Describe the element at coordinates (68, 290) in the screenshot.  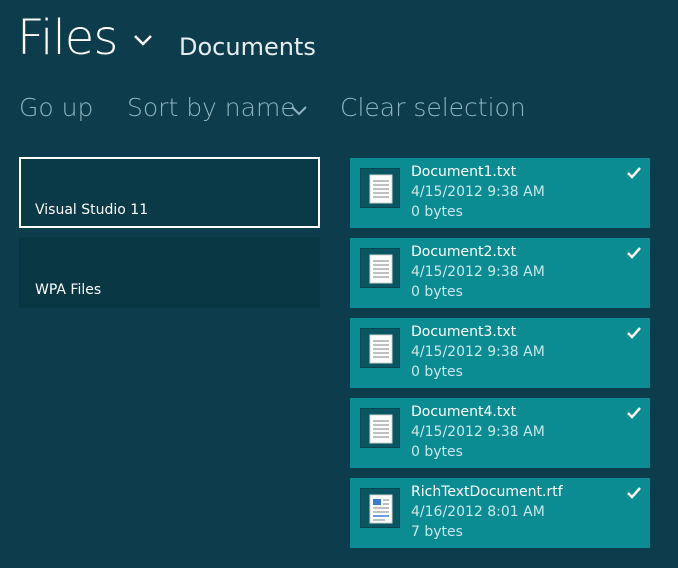
I see `folder-label: WPA Files` at that location.